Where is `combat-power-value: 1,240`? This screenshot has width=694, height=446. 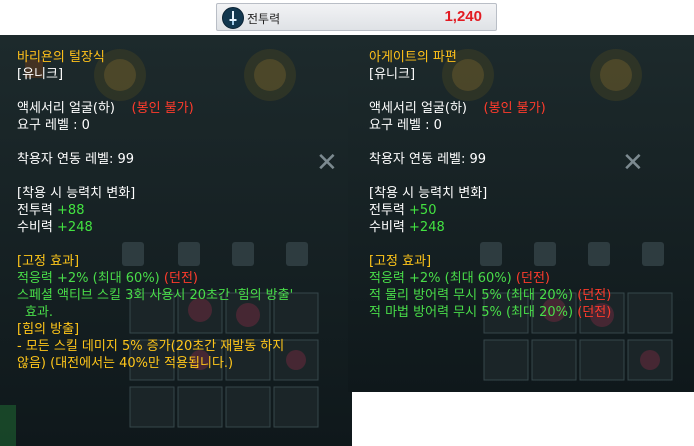 combat-power-value: 1,240 is located at coordinates (463, 16).